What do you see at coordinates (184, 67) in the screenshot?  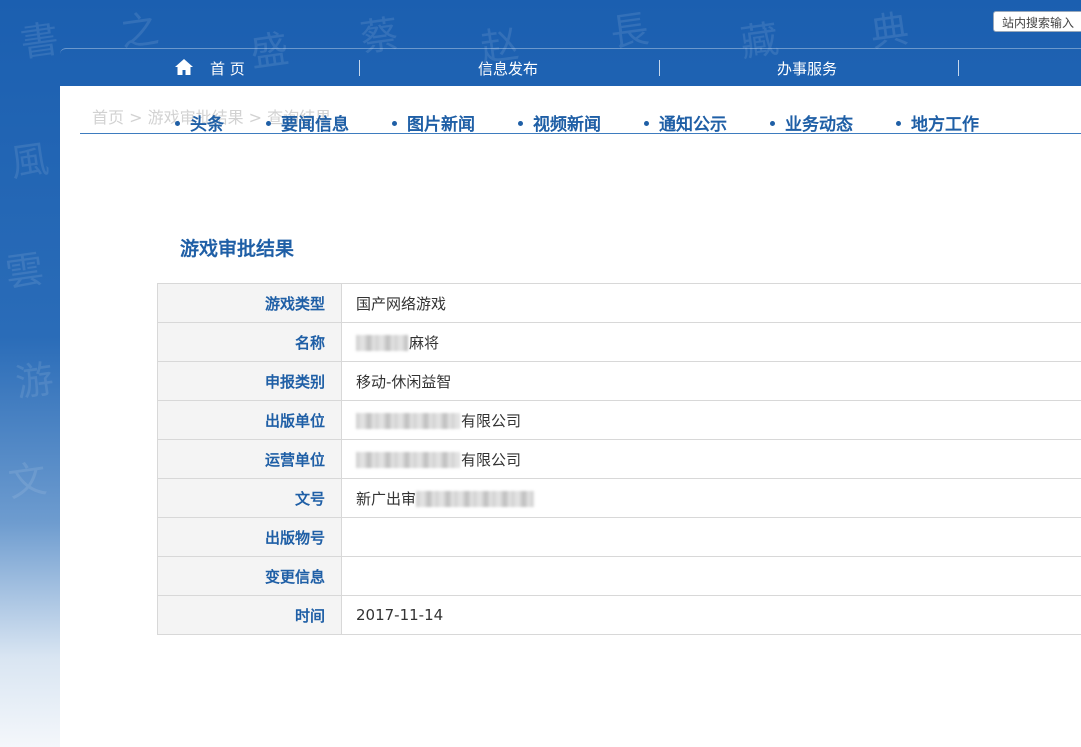 I see `home-icon` at bounding box center [184, 67].